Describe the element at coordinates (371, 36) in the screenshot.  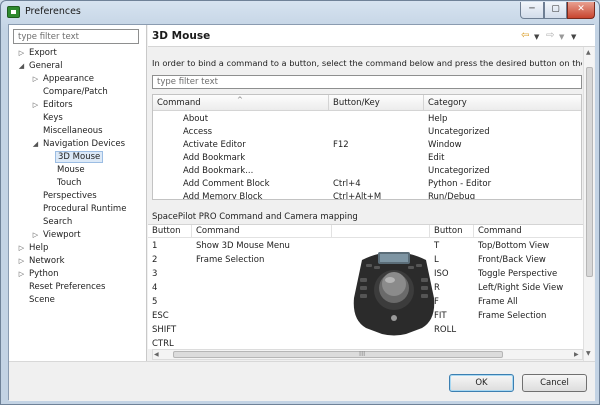
I see `page-header: 3D Mouse ⇦ ▼ ⇨ ▼ ▼` at that location.